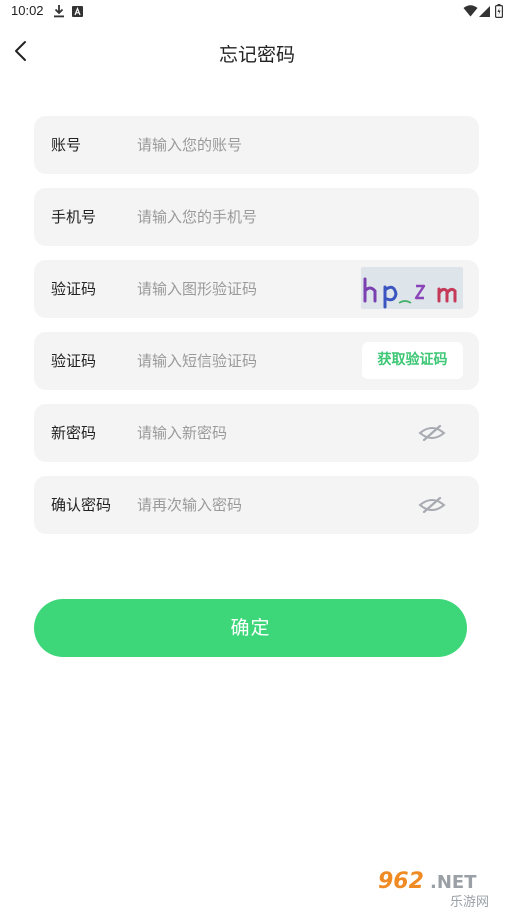 The width and height of the screenshot is (514, 914). Describe the element at coordinates (74, 289) in the screenshot. I see `captcha-label: 验证码` at that location.